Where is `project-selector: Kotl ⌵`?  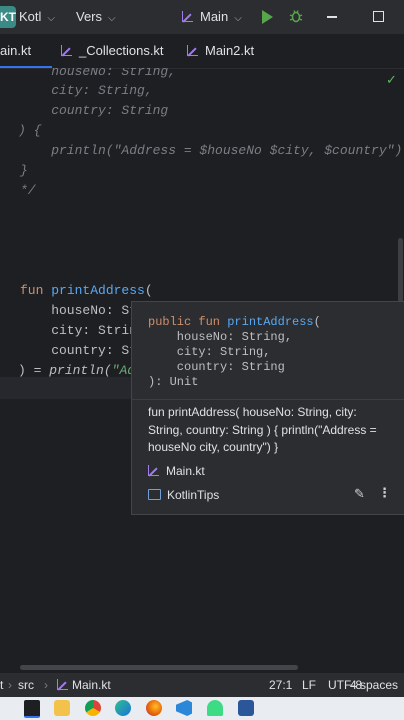
project-selector: Kotl ⌵ is located at coordinates (37, 16).